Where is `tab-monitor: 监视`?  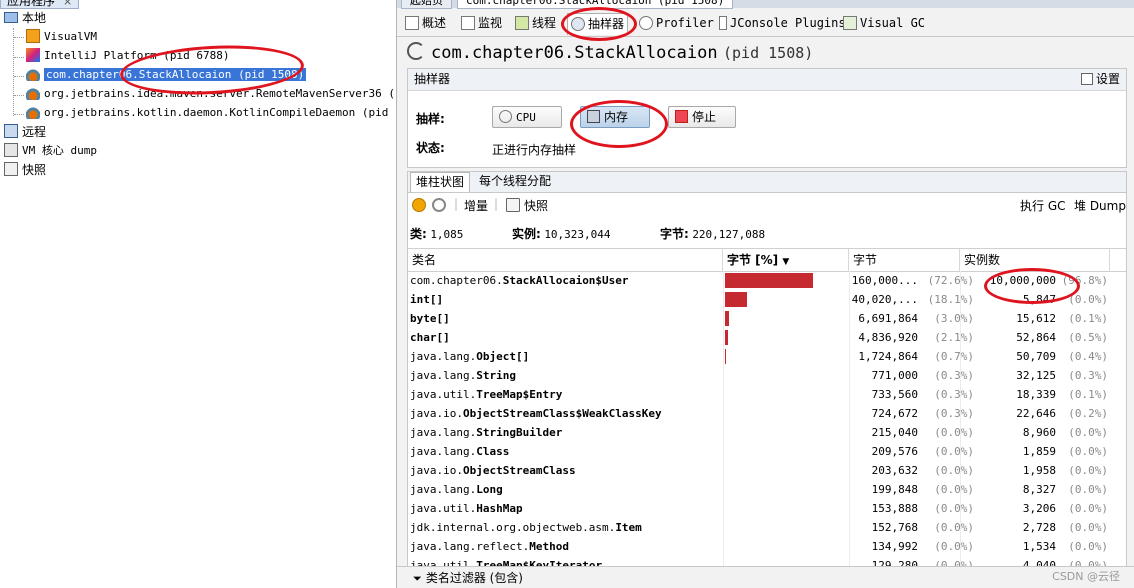
tab-monitor: 监视 is located at coordinates (481, 23).